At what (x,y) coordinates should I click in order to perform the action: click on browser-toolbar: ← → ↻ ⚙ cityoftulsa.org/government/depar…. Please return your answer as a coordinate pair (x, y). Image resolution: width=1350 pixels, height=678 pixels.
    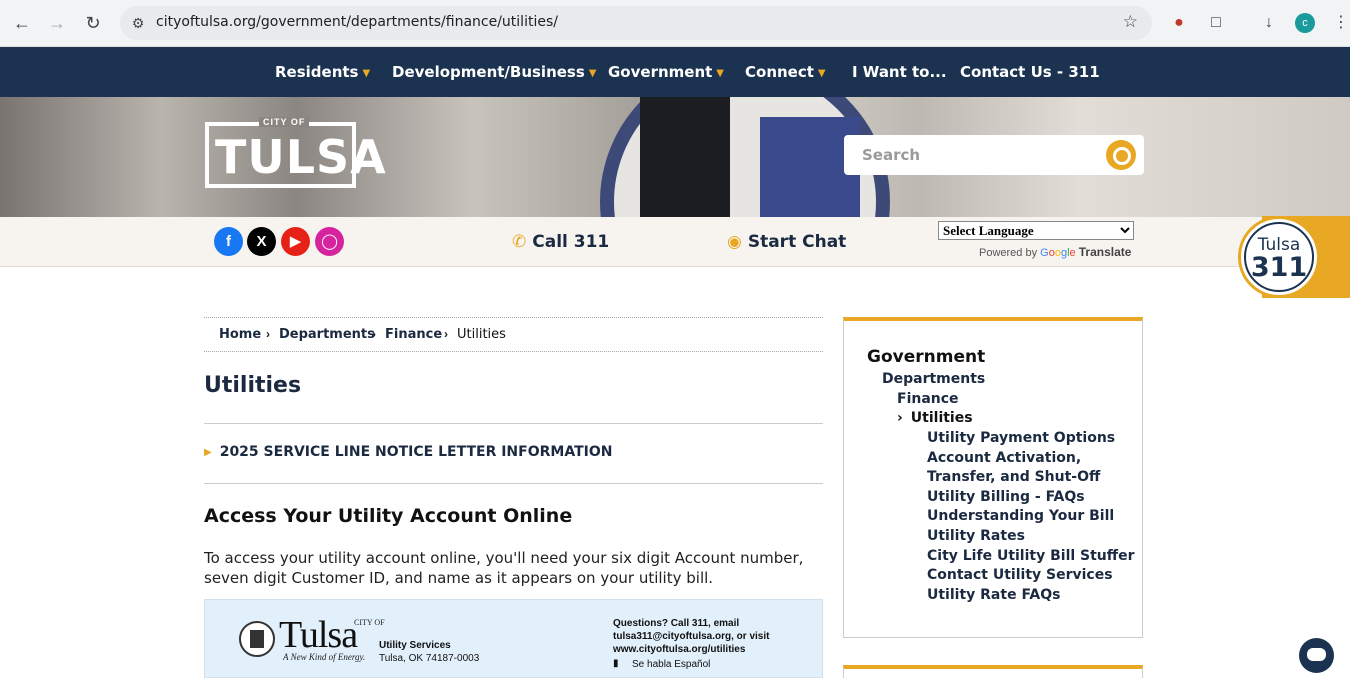
    Looking at the image, I should click on (675, 23).